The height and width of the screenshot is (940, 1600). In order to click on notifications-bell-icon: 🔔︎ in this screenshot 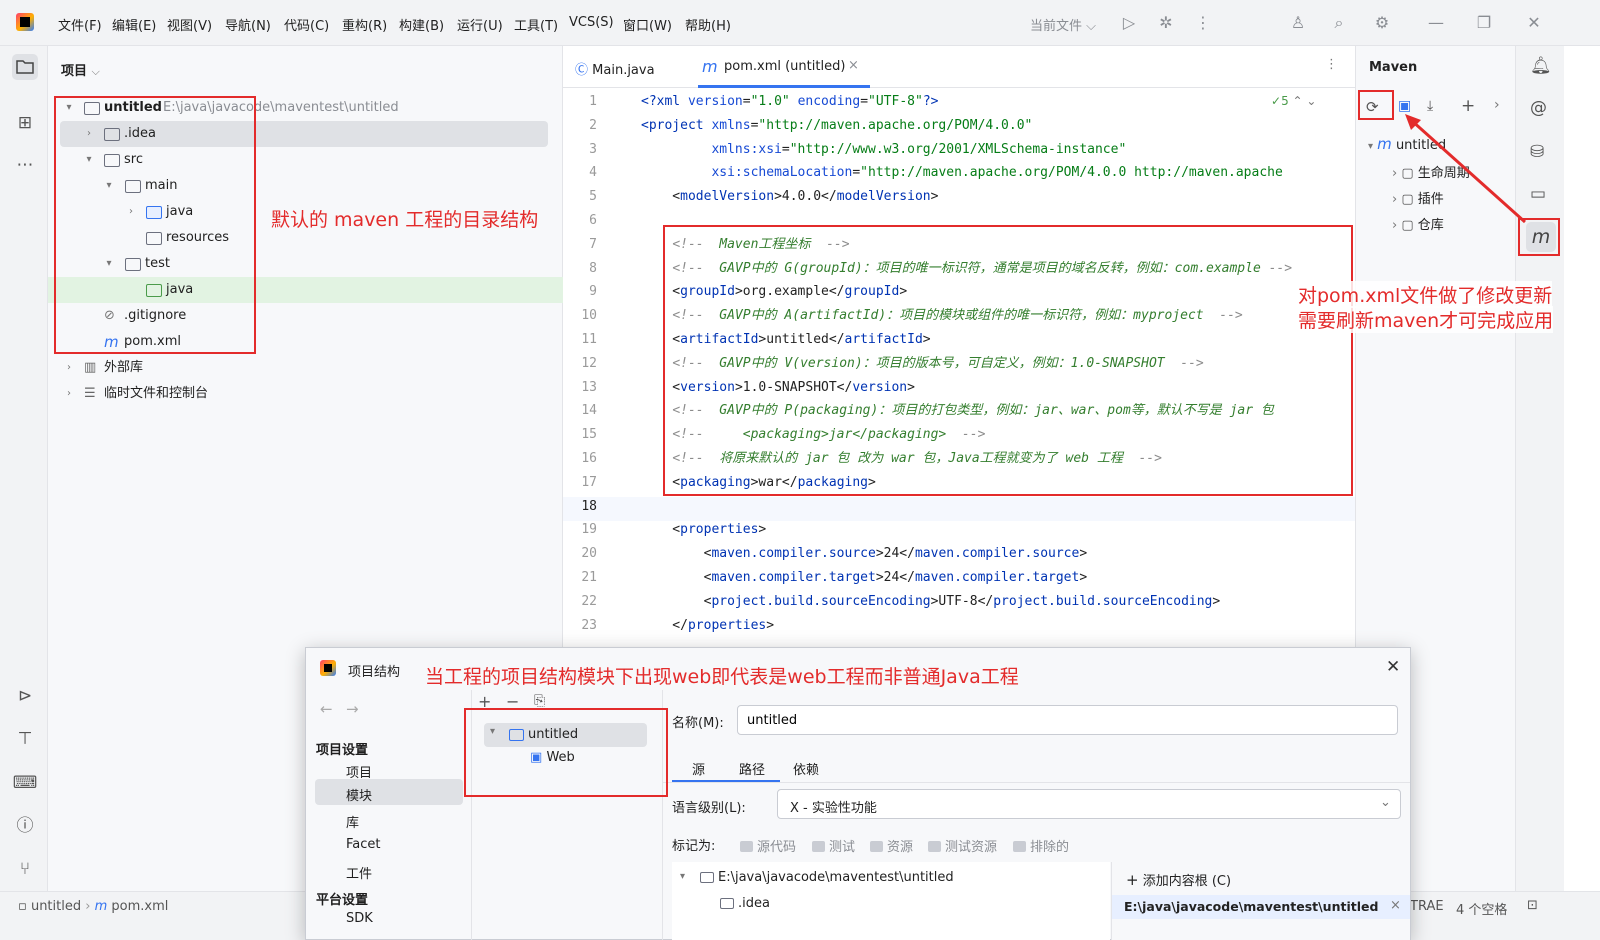, I will do `click(1541, 66)`.